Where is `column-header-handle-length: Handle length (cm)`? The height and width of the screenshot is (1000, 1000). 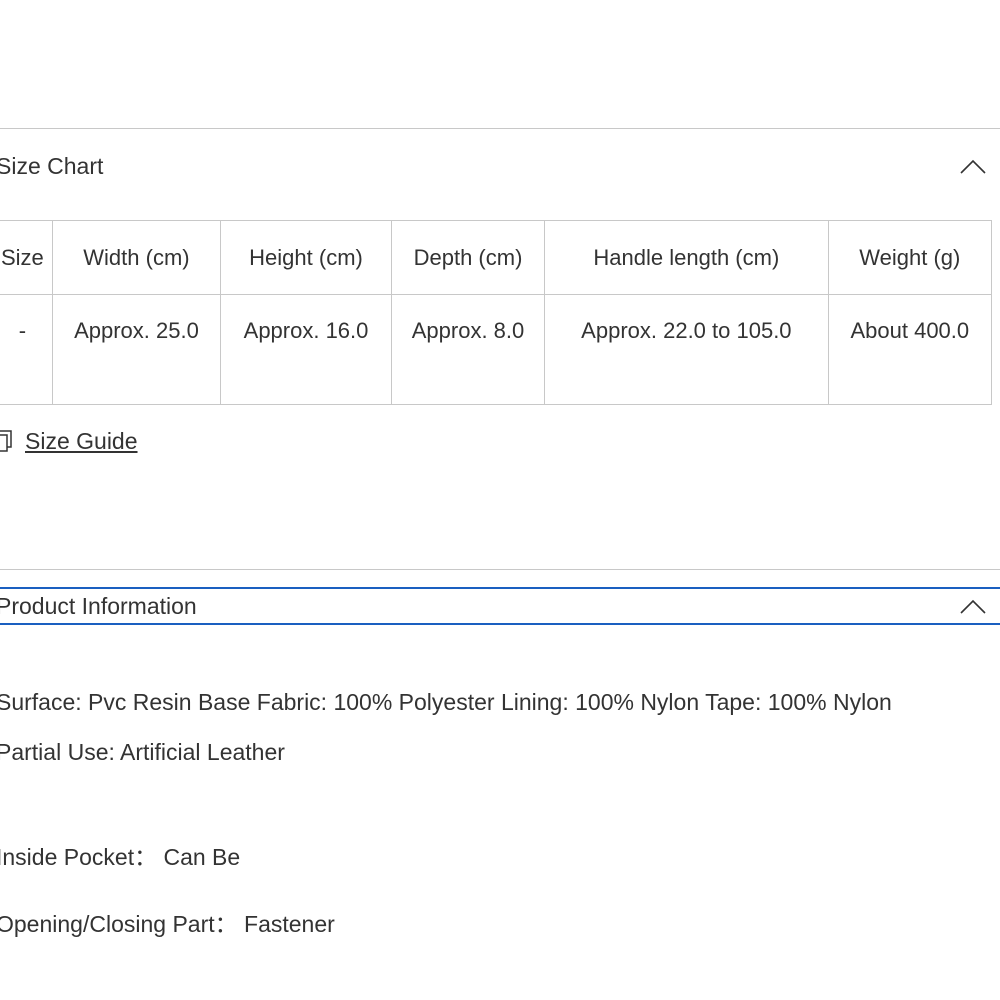 column-header-handle-length: Handle length (cm) is located at coordinates (686, 257).